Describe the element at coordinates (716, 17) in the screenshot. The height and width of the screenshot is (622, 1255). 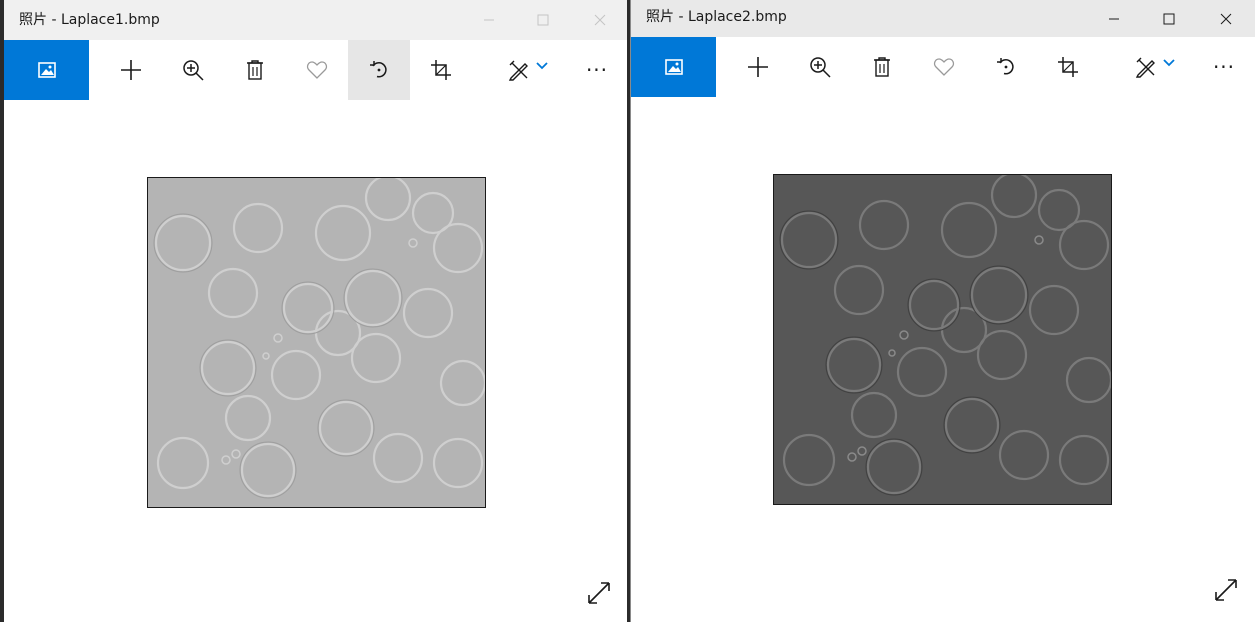
I see `window-title: 照片 - Laplace2.bmp` at that location.